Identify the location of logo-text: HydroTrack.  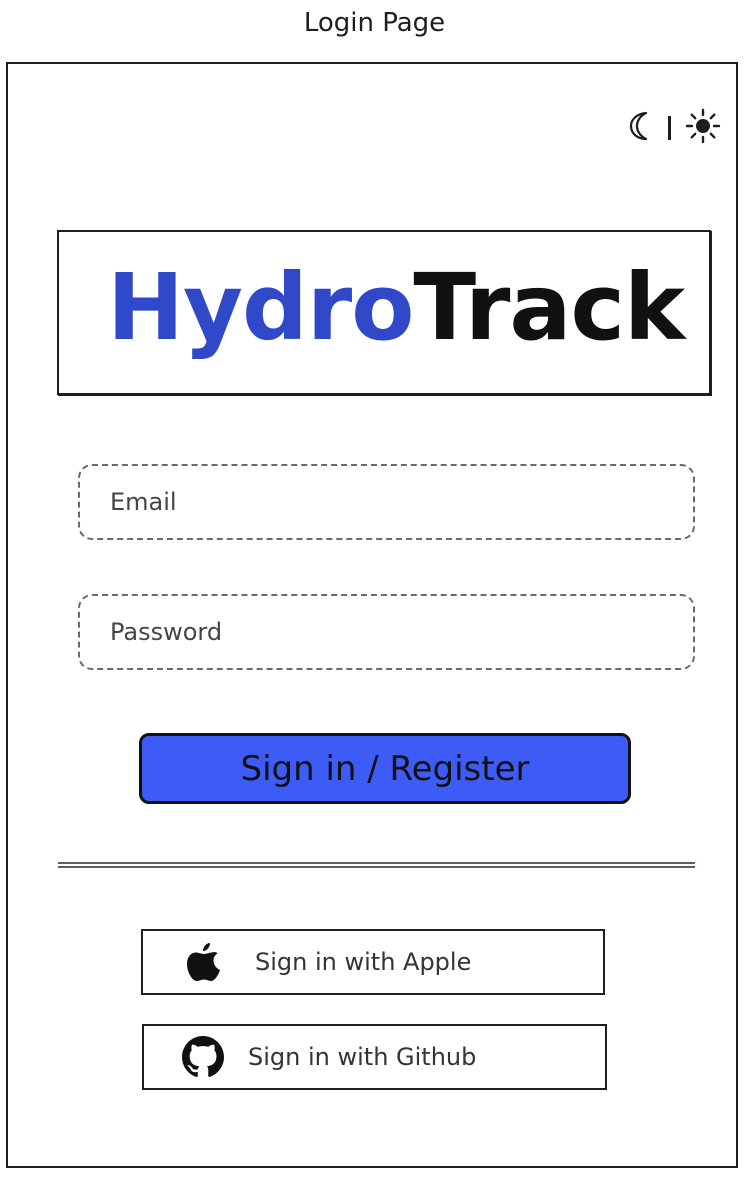
(396, 308).